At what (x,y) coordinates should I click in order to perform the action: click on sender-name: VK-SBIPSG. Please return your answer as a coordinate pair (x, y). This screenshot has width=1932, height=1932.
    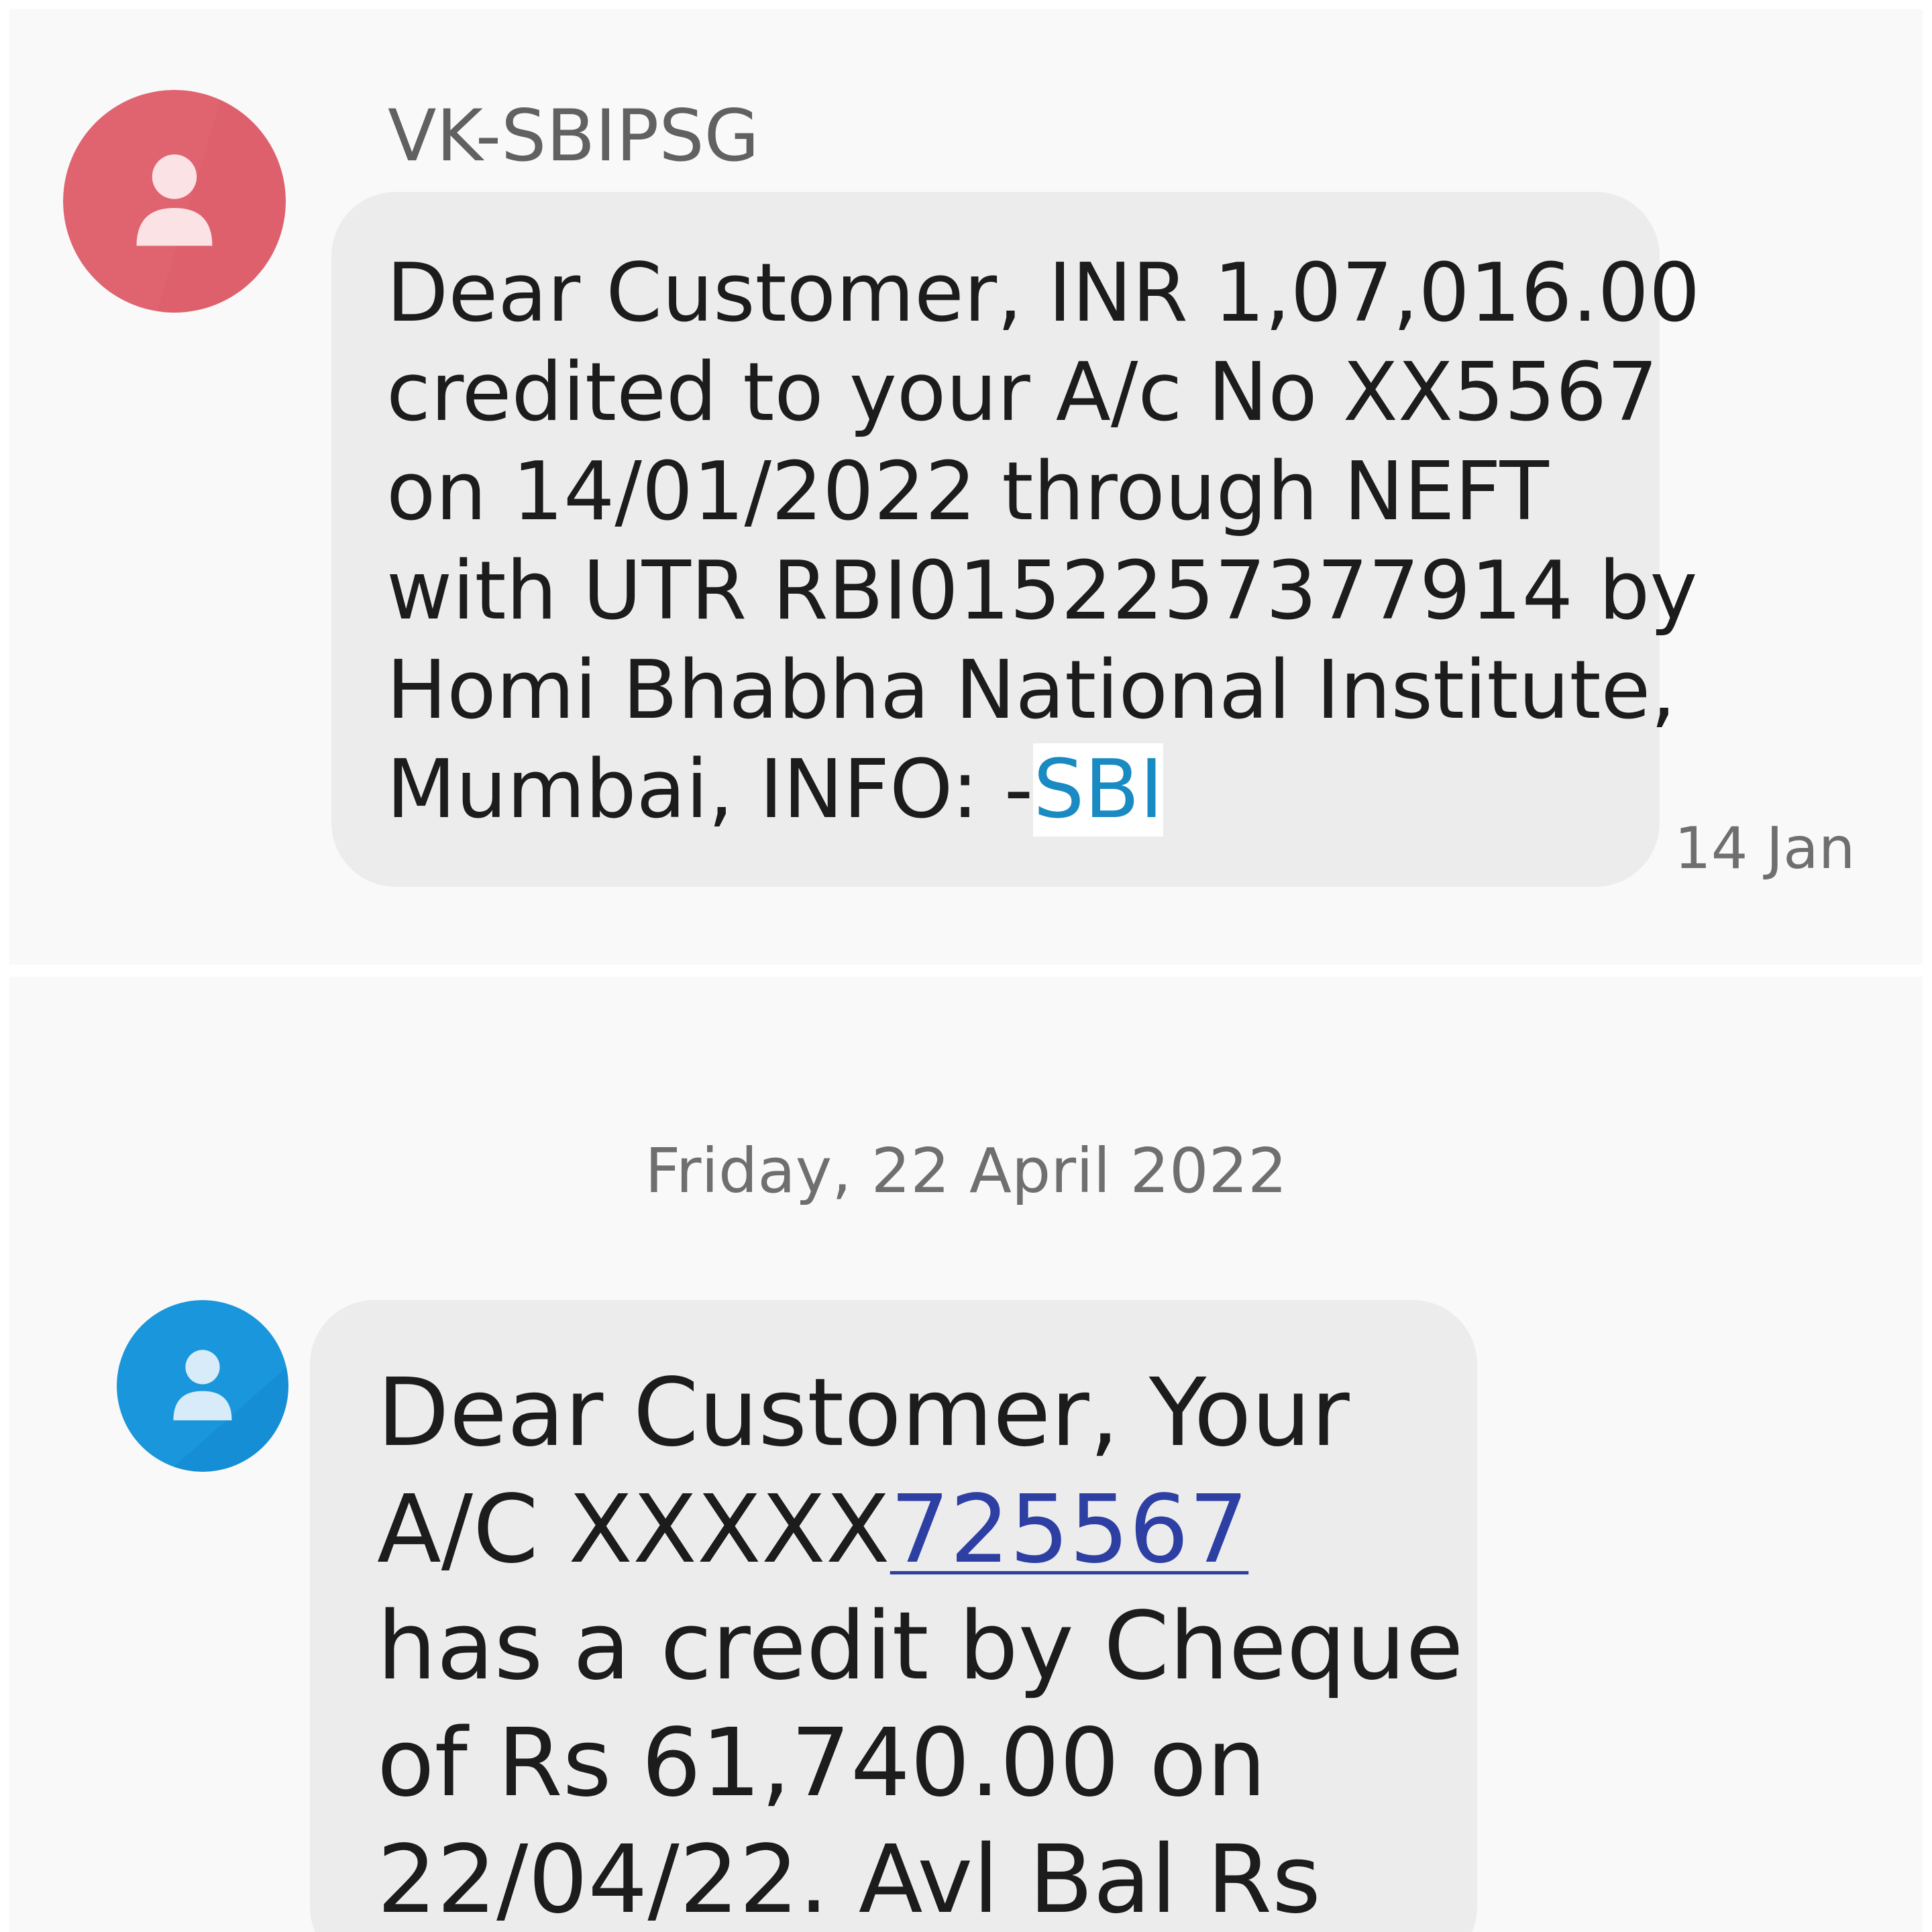
    Looking at the image, I should click on (573, 136).